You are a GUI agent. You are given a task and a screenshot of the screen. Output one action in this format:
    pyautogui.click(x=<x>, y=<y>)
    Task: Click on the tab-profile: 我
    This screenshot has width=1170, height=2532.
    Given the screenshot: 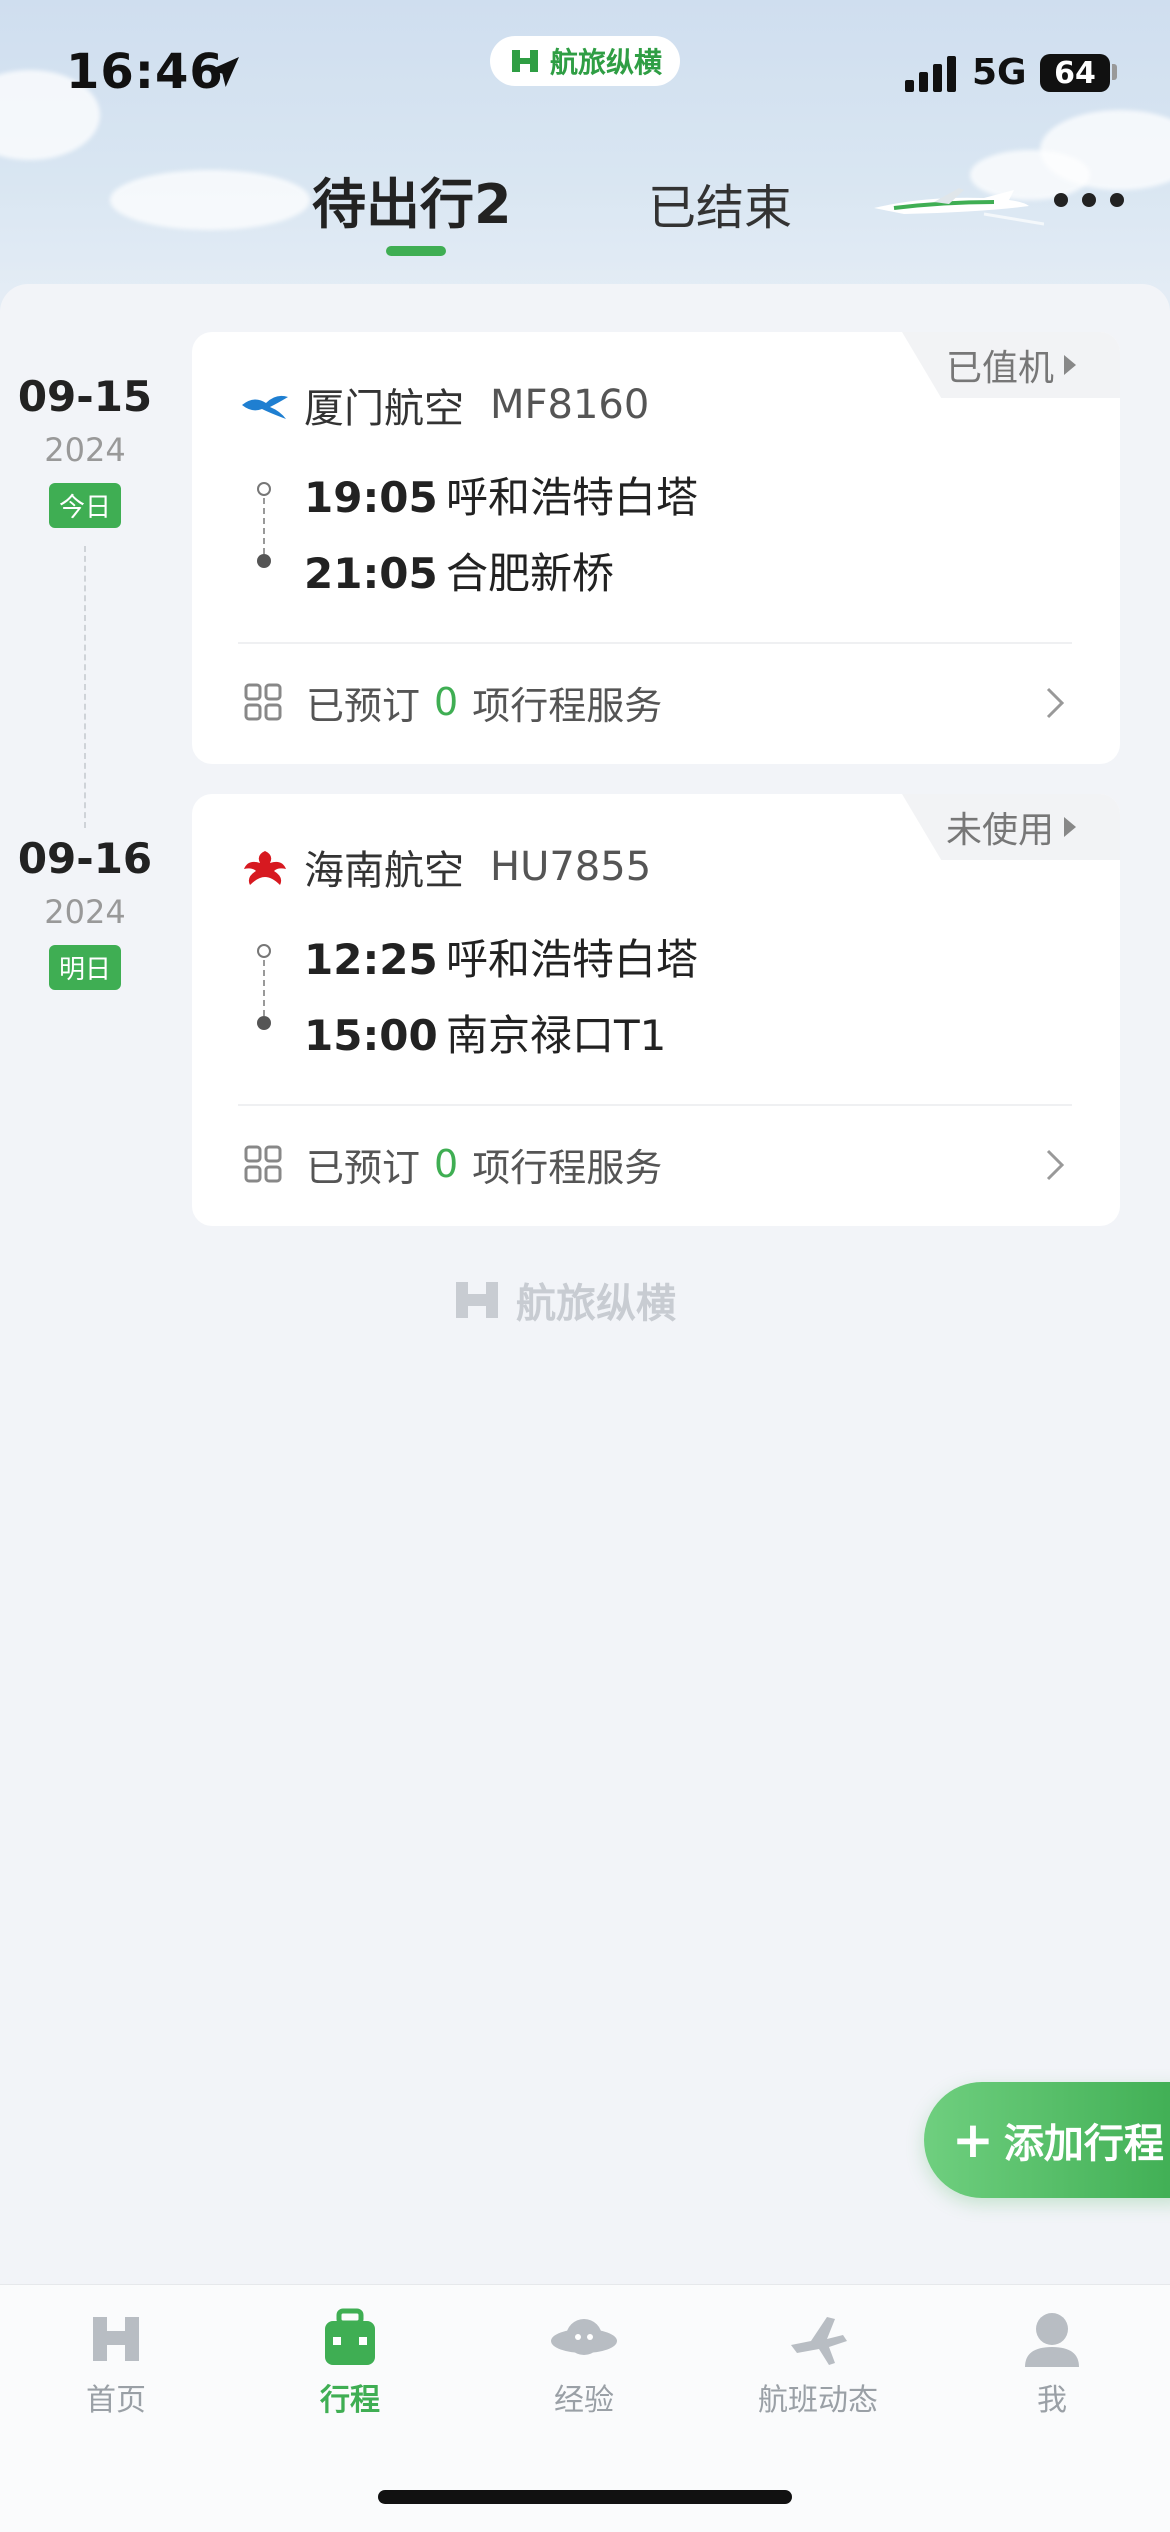 What is the action you would take?
    pyautogui.click(x=1052, y=2363)
    